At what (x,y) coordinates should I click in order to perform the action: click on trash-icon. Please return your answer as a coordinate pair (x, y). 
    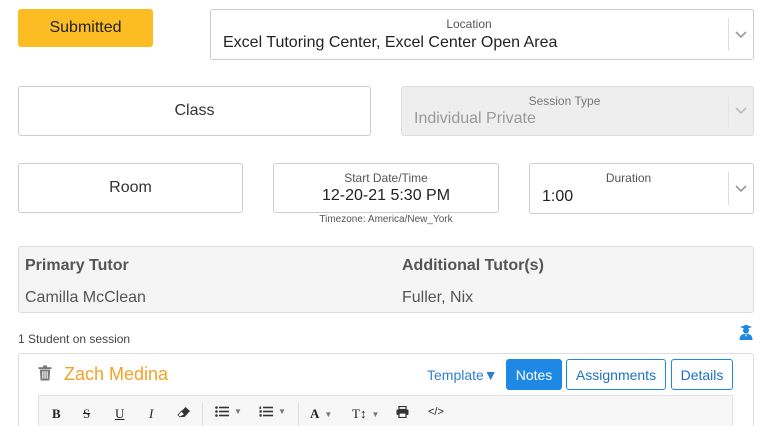
    Looking at the image, I should click on (45, 373).